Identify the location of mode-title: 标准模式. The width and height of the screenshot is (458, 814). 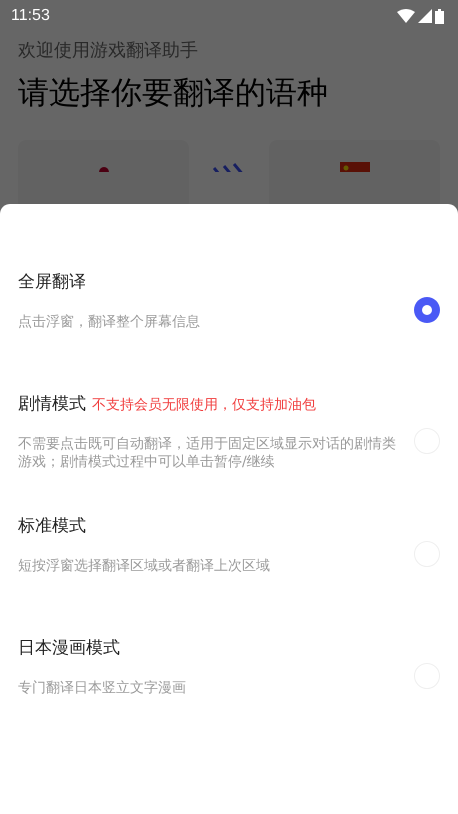
(52, 526).